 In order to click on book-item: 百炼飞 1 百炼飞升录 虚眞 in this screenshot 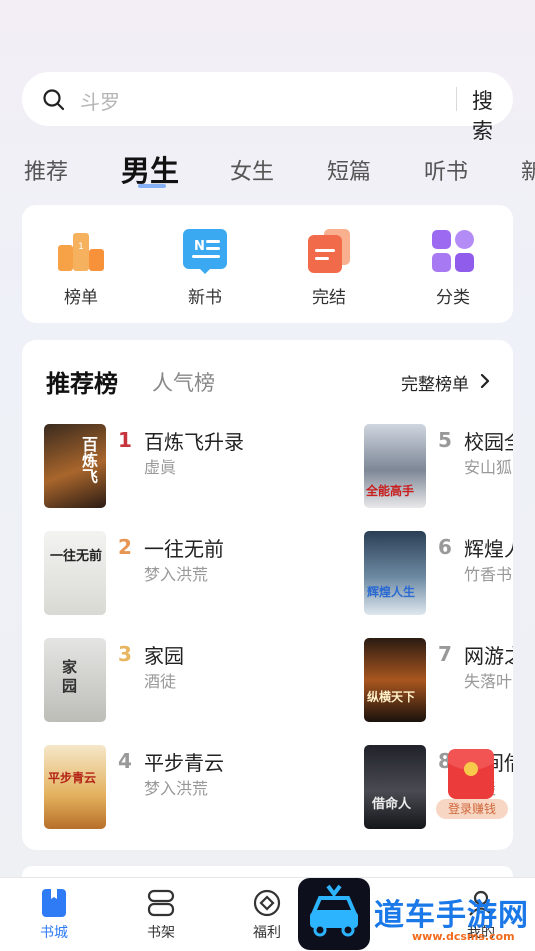, I will do `click(194, 466)`.